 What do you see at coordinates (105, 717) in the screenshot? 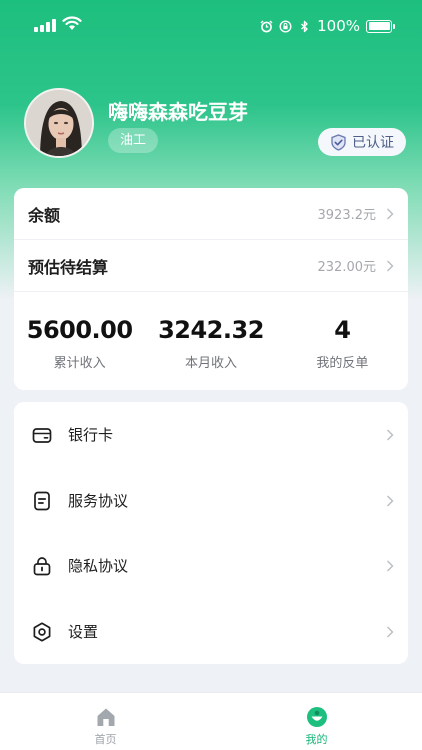
I see `home-icon` at bounding box center [105, 717].